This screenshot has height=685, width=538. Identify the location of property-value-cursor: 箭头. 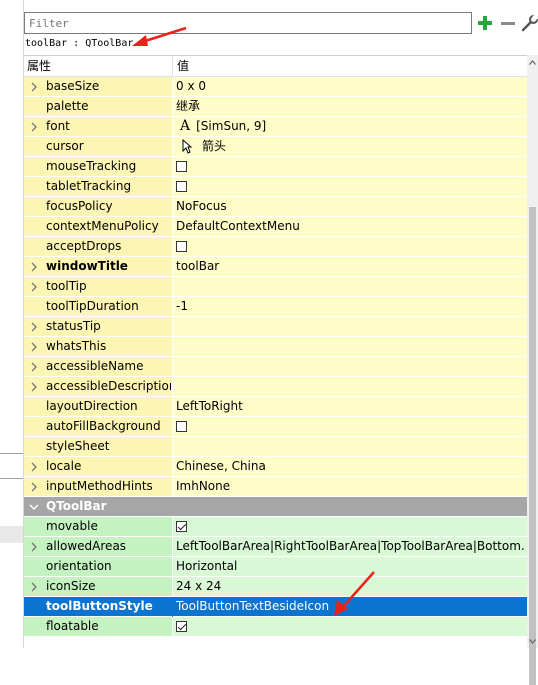
(351, 146).